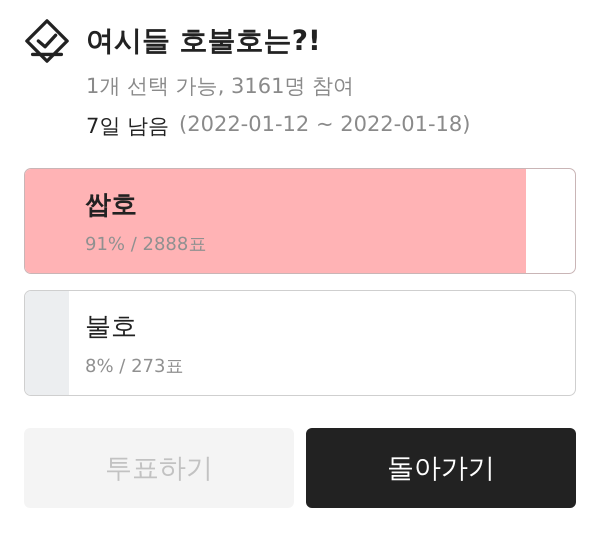  What do you see at coordinates (204, 41) in the screenshot?
I see `poll-title: 여시들 호불호는?!` at bounding box center [204, 41].